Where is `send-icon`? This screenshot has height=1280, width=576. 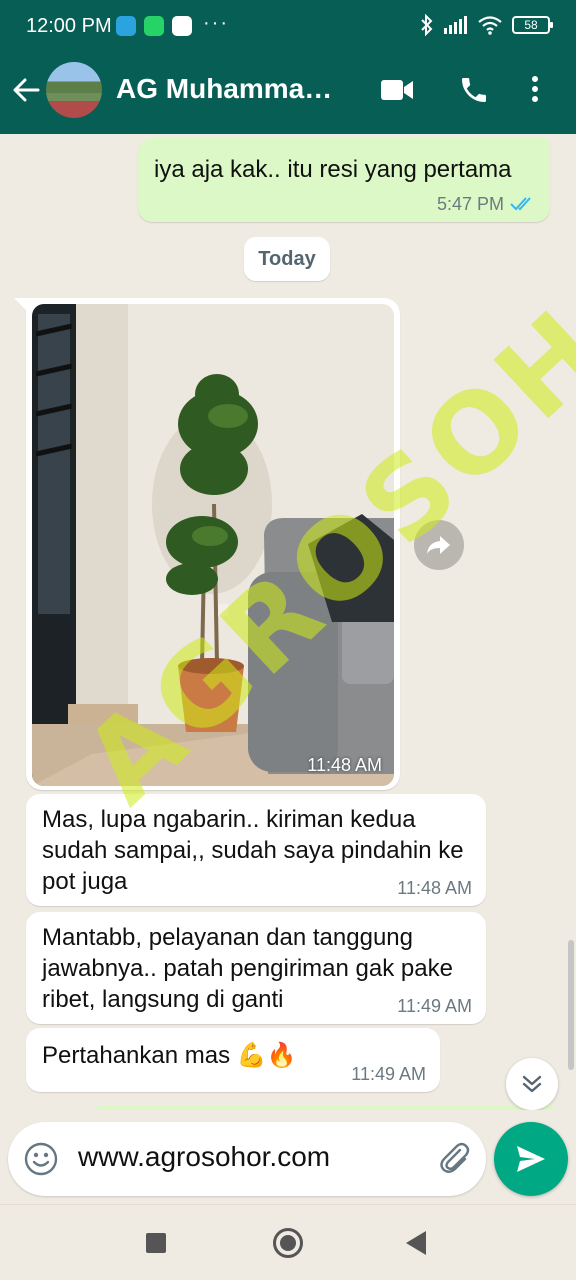
send-icon is located at coordinates (531, 1159).